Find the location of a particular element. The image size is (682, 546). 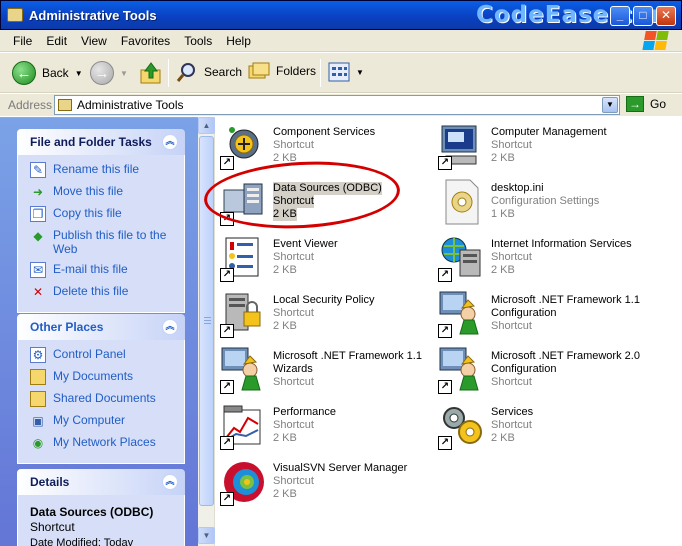

file-item-event-viewer: ↗ Event Viewer Shortcut 2 KB is located at coordinates (279, 258).